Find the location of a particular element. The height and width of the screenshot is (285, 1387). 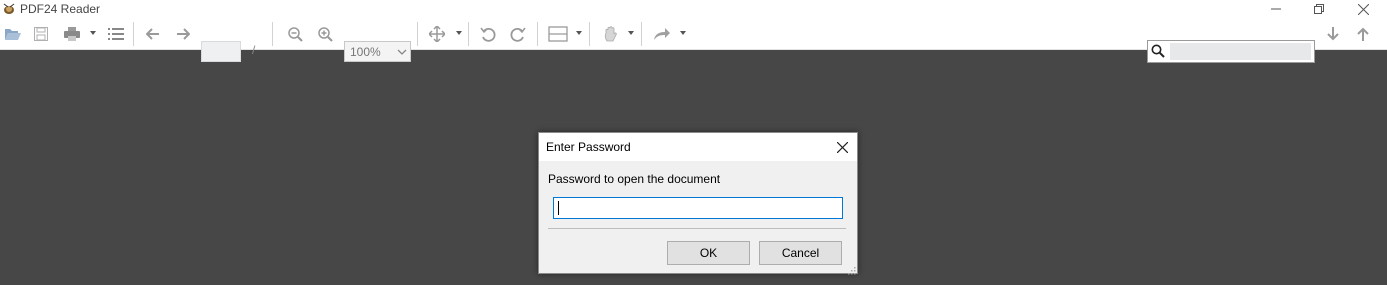

hand-tool-button is located at coordinates (611, 34).